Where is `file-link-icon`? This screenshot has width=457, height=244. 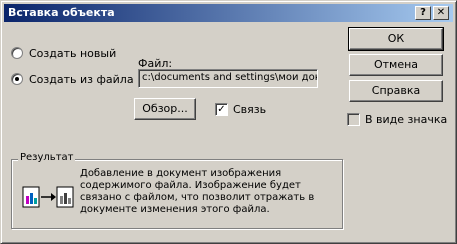
file-link-icon is located at coordinates (48, 197).